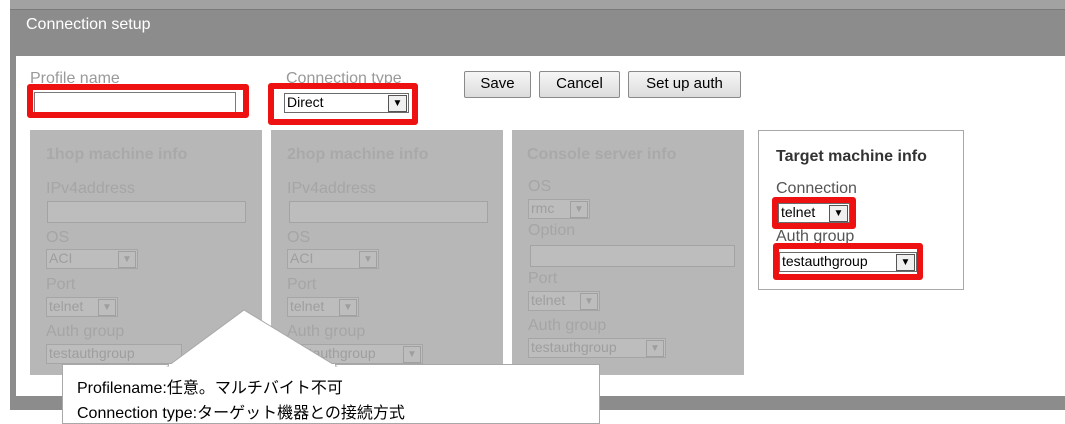  What do you see at coordinates (61, 284) in the screenshot?
I see `panel-1hop-port-label: Port` at bounding box center [61, 284].